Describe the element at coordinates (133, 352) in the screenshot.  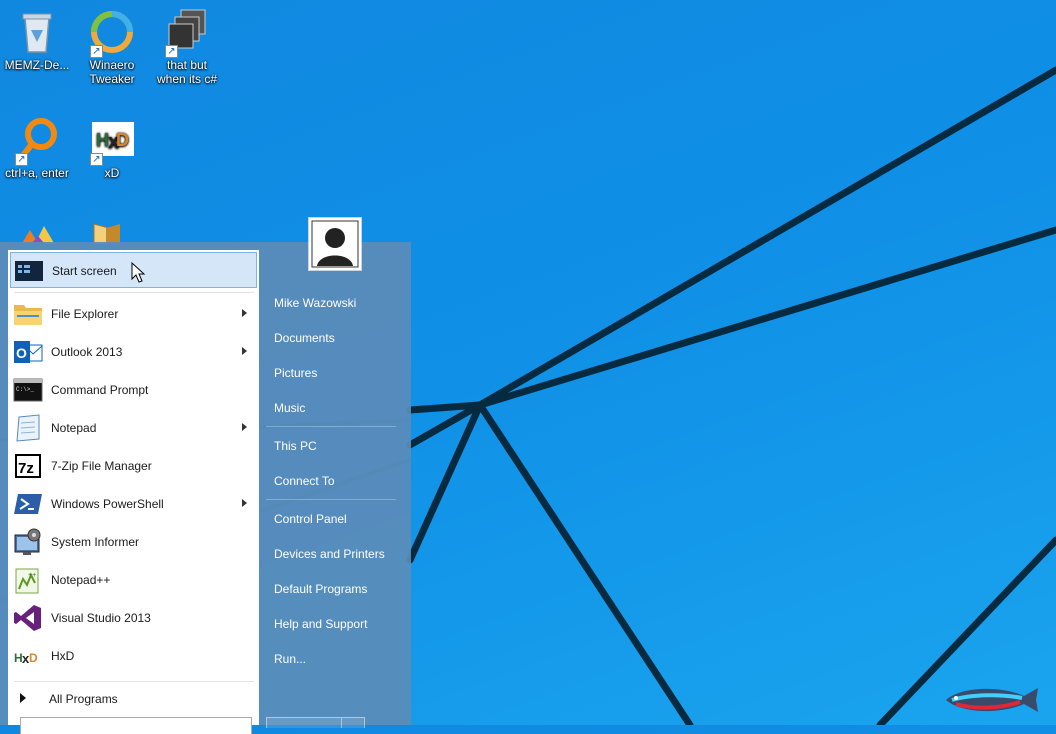
I see `pinned-item-outlook: O Outlook 2013` at that location.